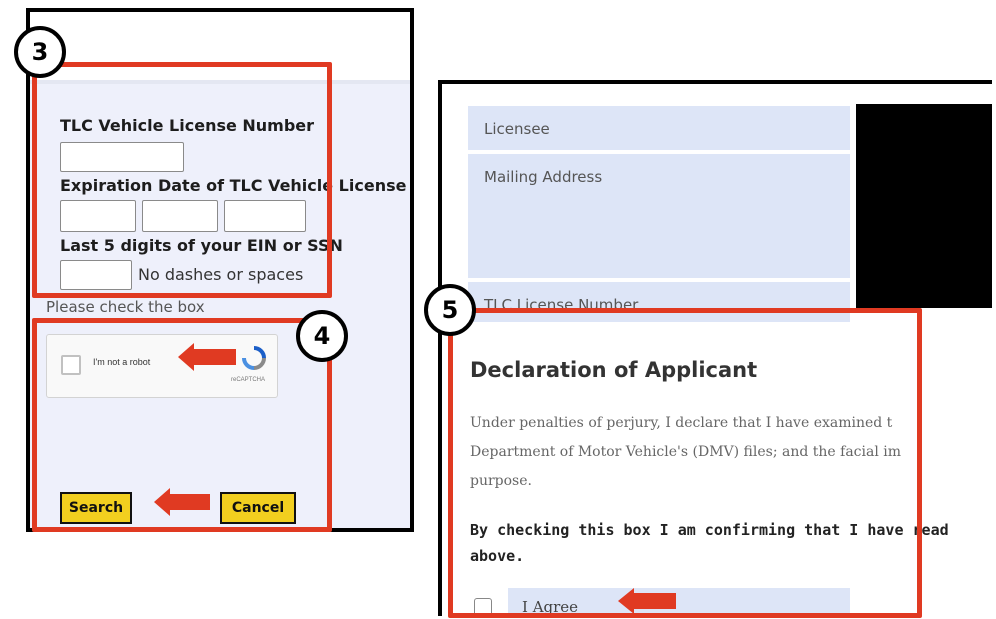  Describe the element at coordinates (40, 52) in the screenshot. I see `step-3-badge: 3` at that location.